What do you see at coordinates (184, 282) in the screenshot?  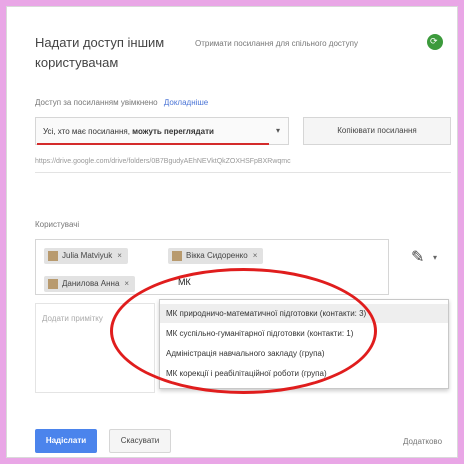 I see `typed-query: МК` at bounding box center [184, 282].